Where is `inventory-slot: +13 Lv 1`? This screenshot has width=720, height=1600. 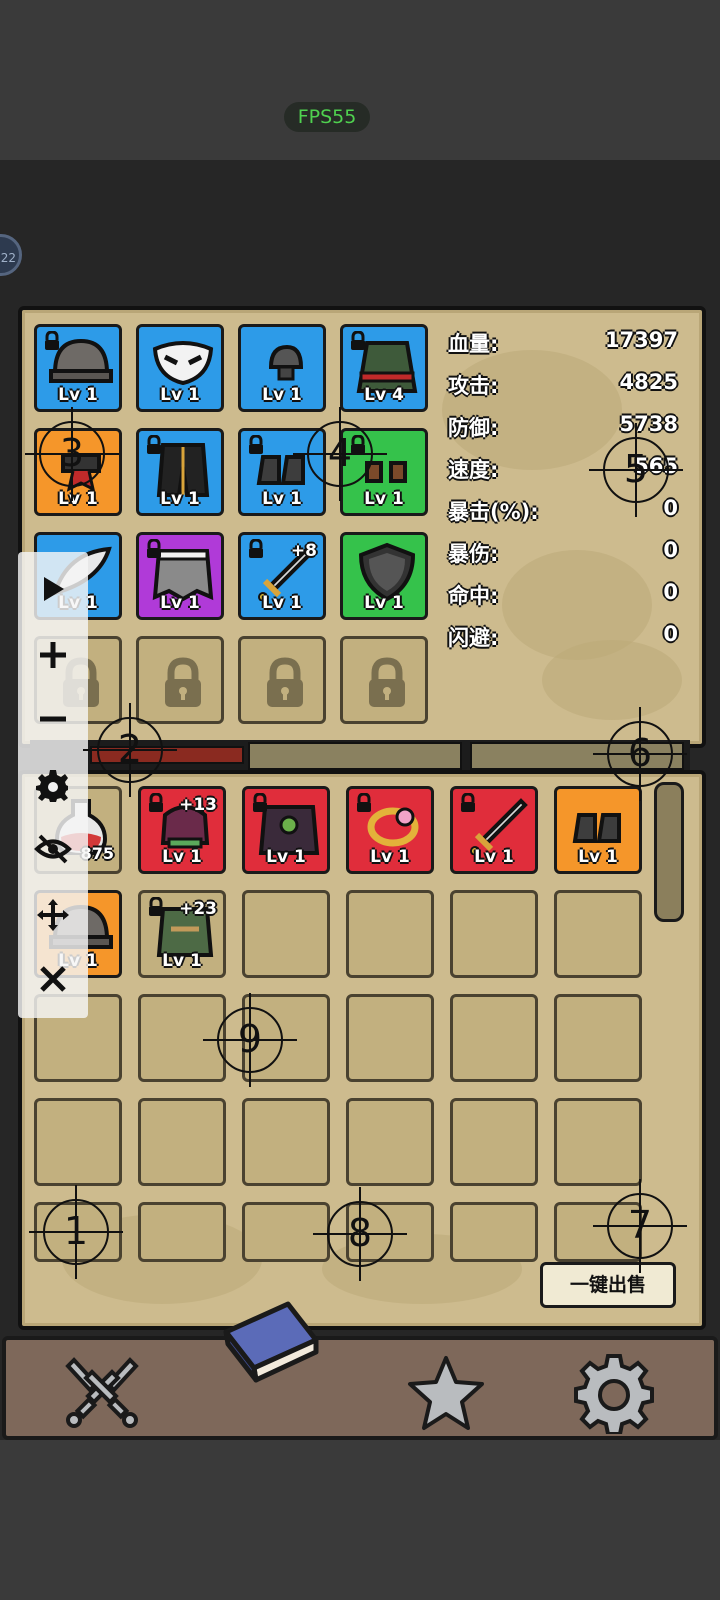 inventory-slot: +13 Lv 1 is located at coordinates (182, 830).